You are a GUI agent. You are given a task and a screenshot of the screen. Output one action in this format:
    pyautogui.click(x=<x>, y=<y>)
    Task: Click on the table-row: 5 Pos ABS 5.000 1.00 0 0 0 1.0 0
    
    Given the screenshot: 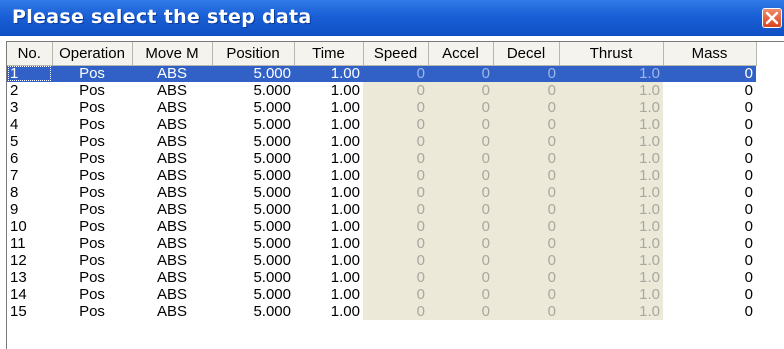 What is the action you would take?
    pyautogui.click(x=381, y=141)
    